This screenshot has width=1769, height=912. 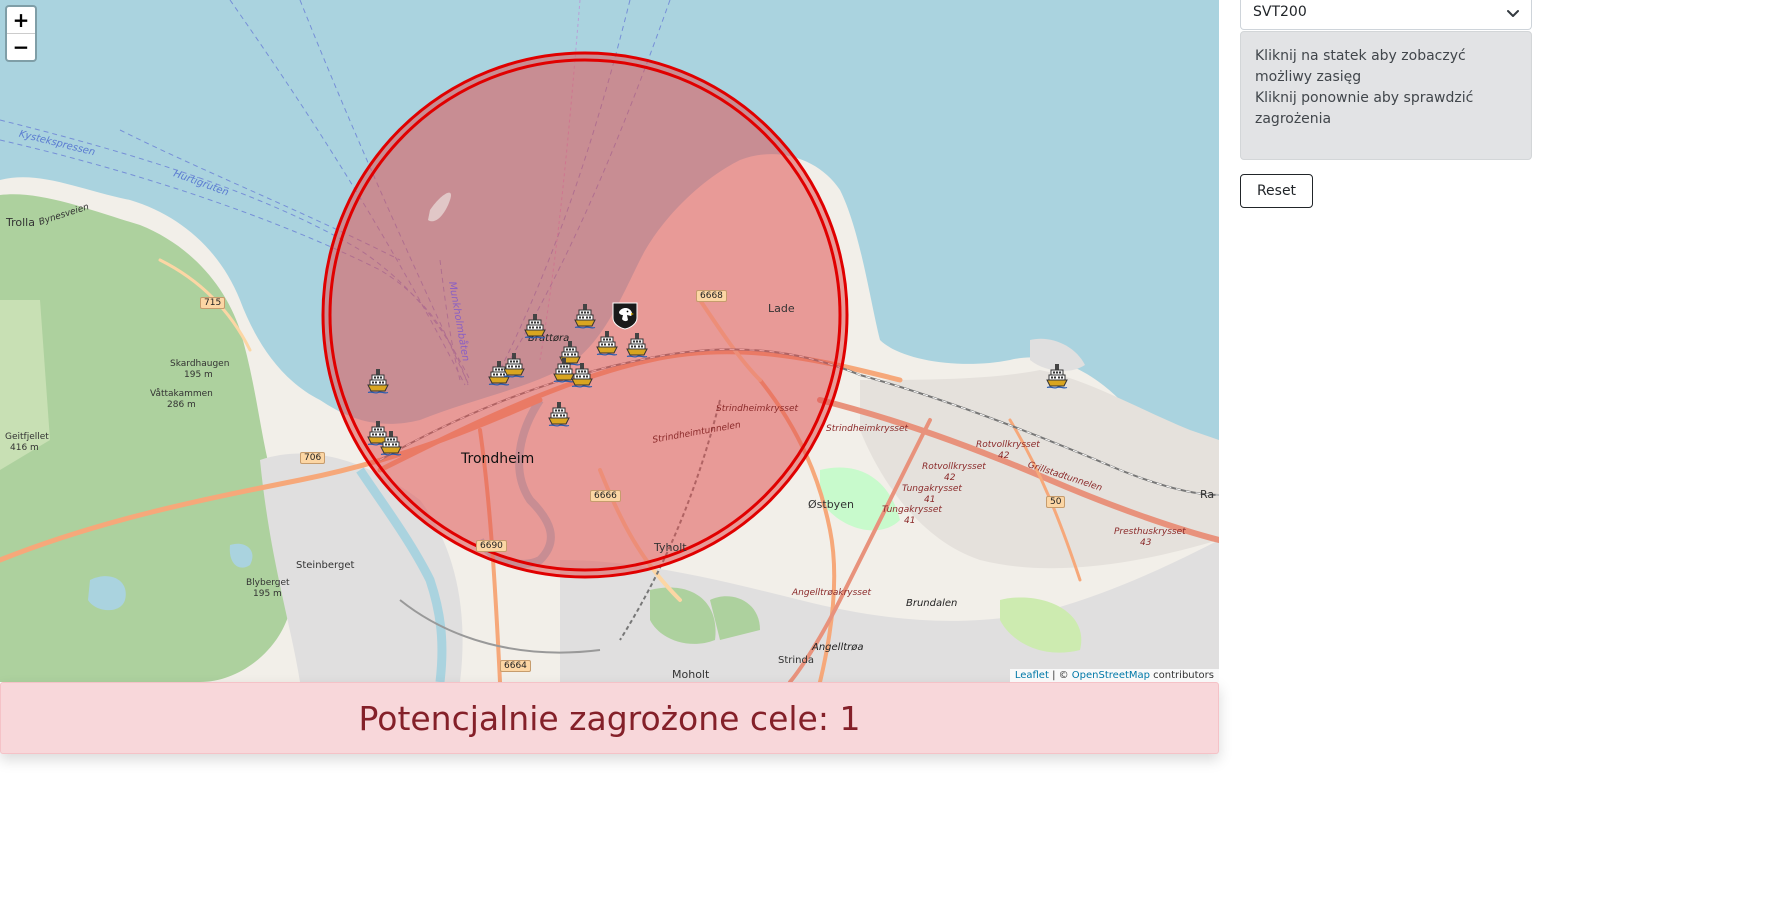 I want to click on label-blyberget-alt: 195 m, so click(x=267, y=594).